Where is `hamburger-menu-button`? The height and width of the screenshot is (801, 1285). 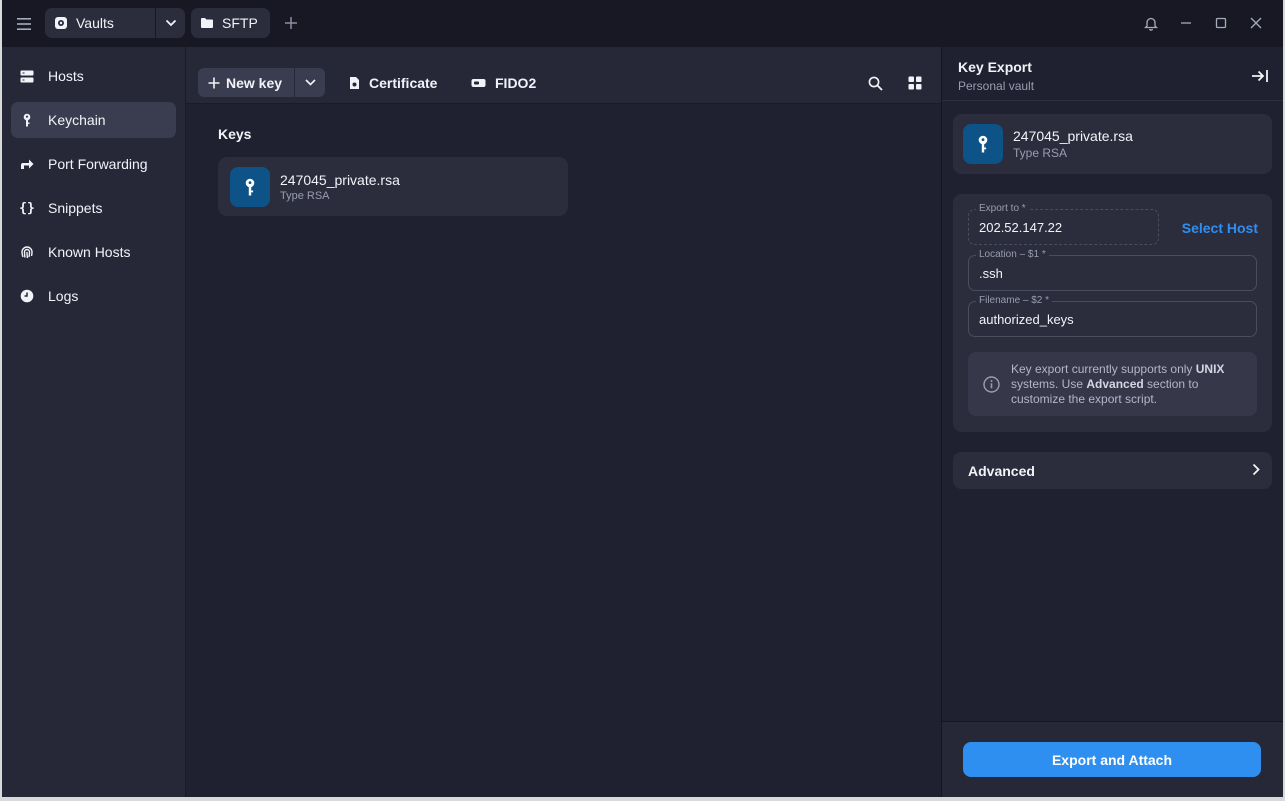
hamburger-menu-button is located at coordinates (24, 23).